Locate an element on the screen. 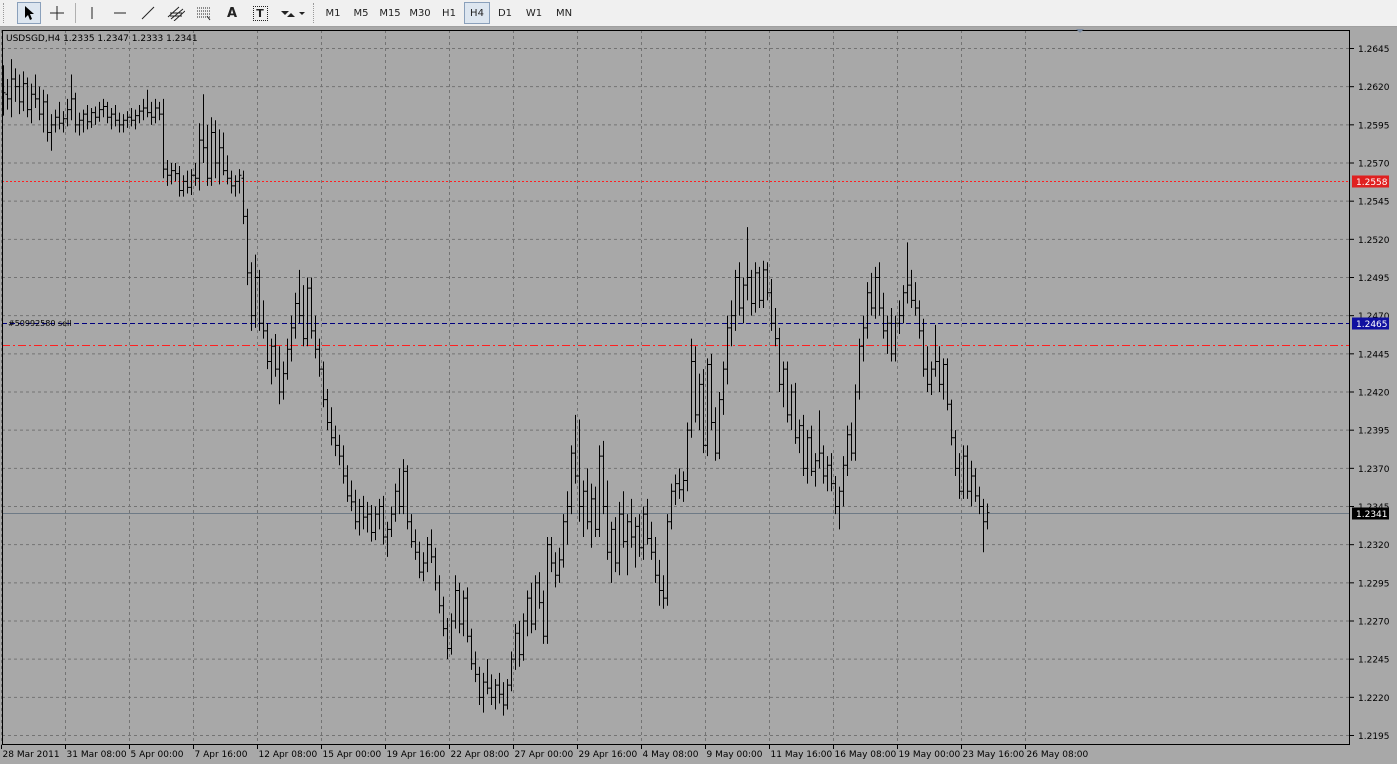  arrows-dropdown-icon is located at coordinates (293, 14).